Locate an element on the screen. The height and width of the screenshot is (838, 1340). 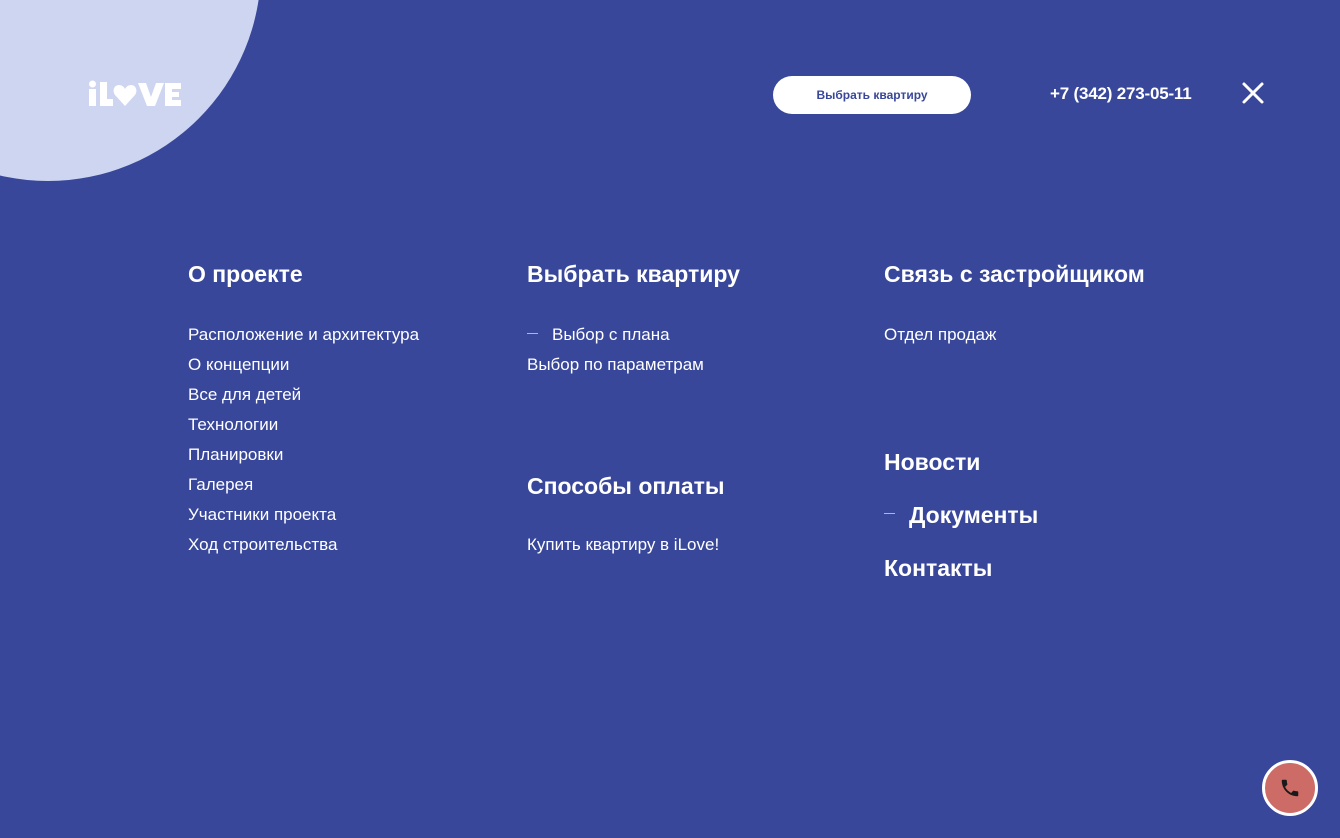
menu-title-choose: Выбрать квартиру is located at coordinates (633, 274).